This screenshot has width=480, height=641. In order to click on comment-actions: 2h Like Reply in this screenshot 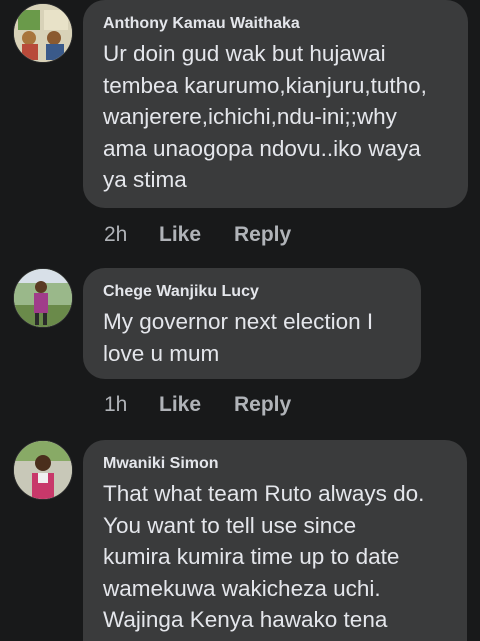, I will do `click(197, 235)`.